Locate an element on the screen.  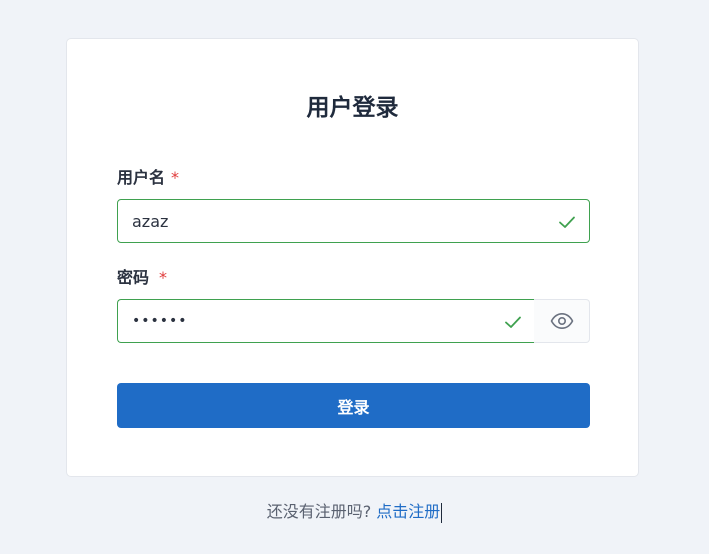
username-field-wrapper is located at coordinates (353, 221).